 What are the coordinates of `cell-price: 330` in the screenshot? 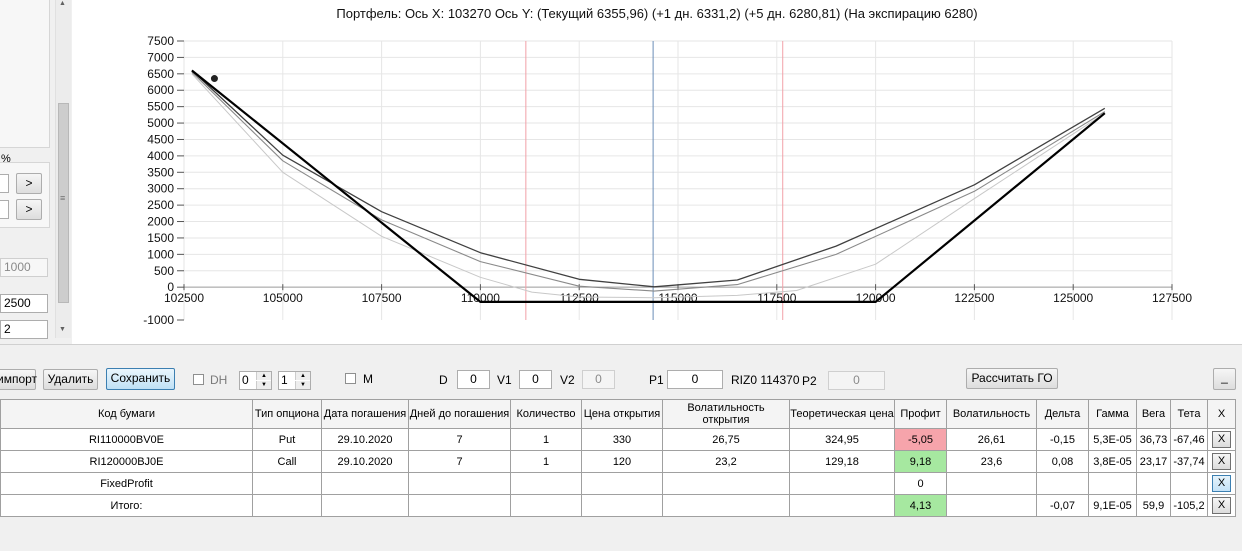 It's located at (622, 439).